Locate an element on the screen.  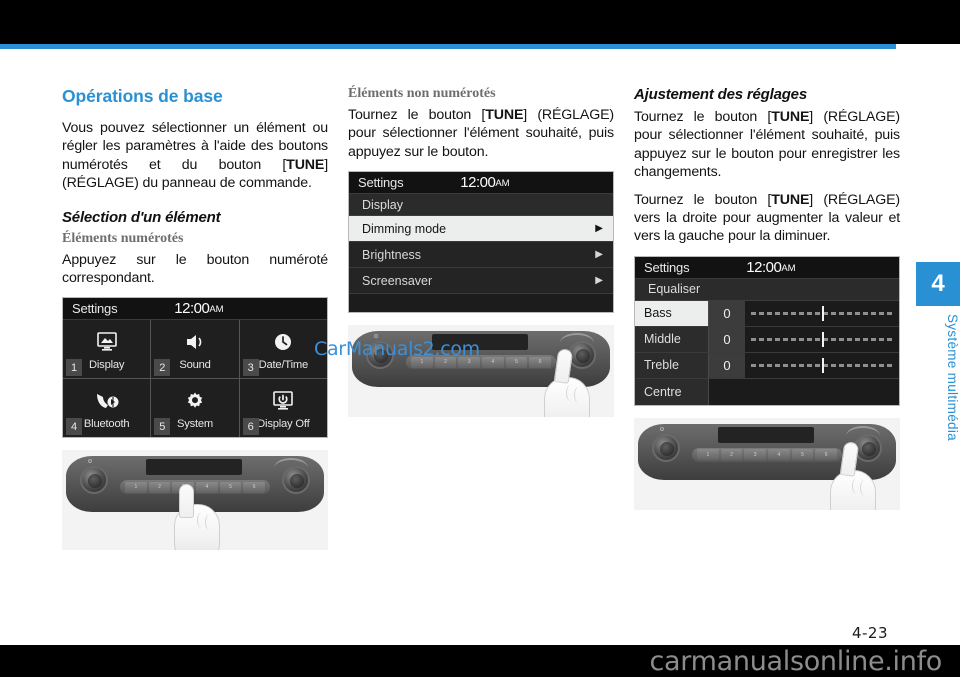
equaliser-row-middle: Middle 0 is located at coordinates (767, 339).